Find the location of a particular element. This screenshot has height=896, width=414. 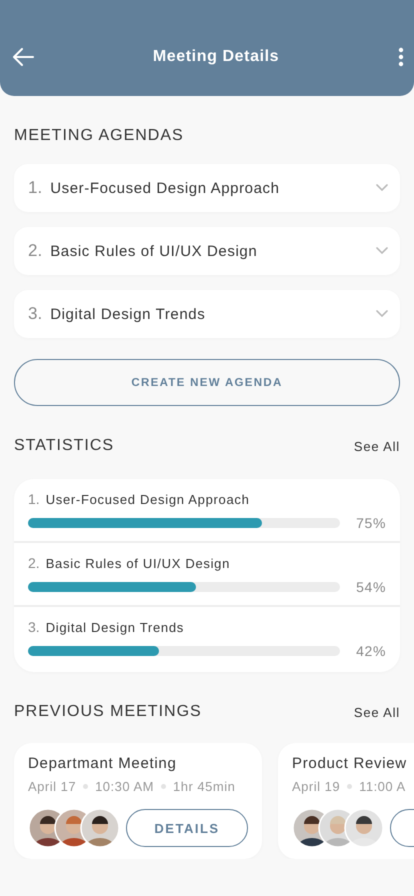

section-heading: PREVIOUS MEETINGS is located at coordinates (108, 712).